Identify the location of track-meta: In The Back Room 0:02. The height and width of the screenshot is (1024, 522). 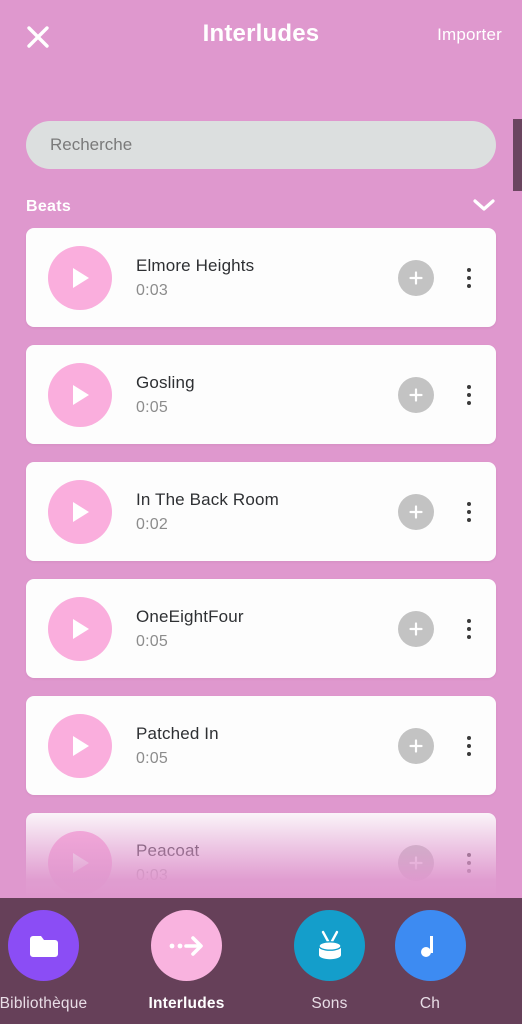
(267, 512).